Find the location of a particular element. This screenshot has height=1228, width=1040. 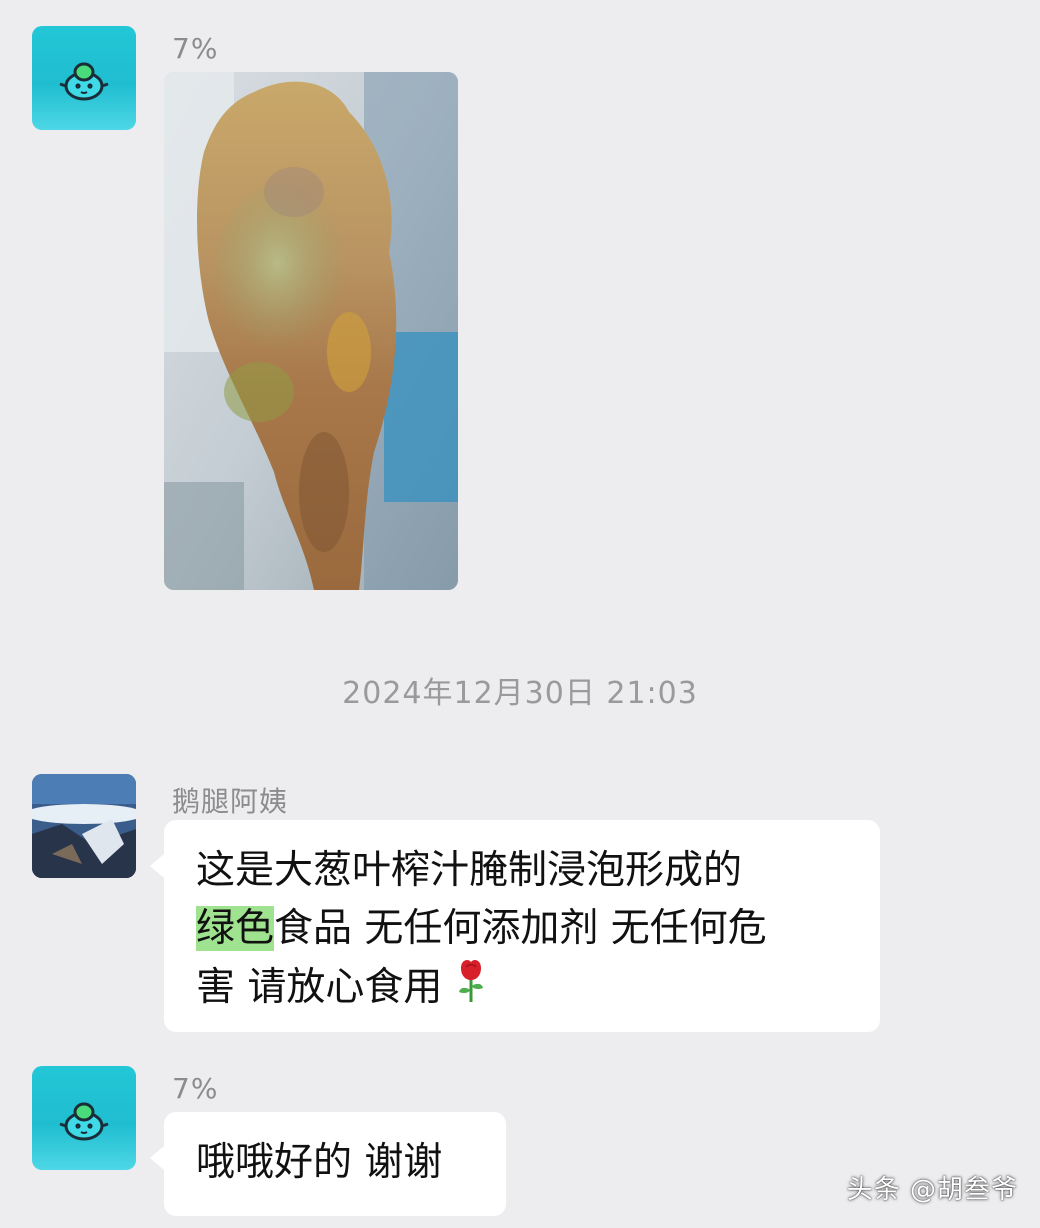

chat-image is located at coordinates (311, 331).